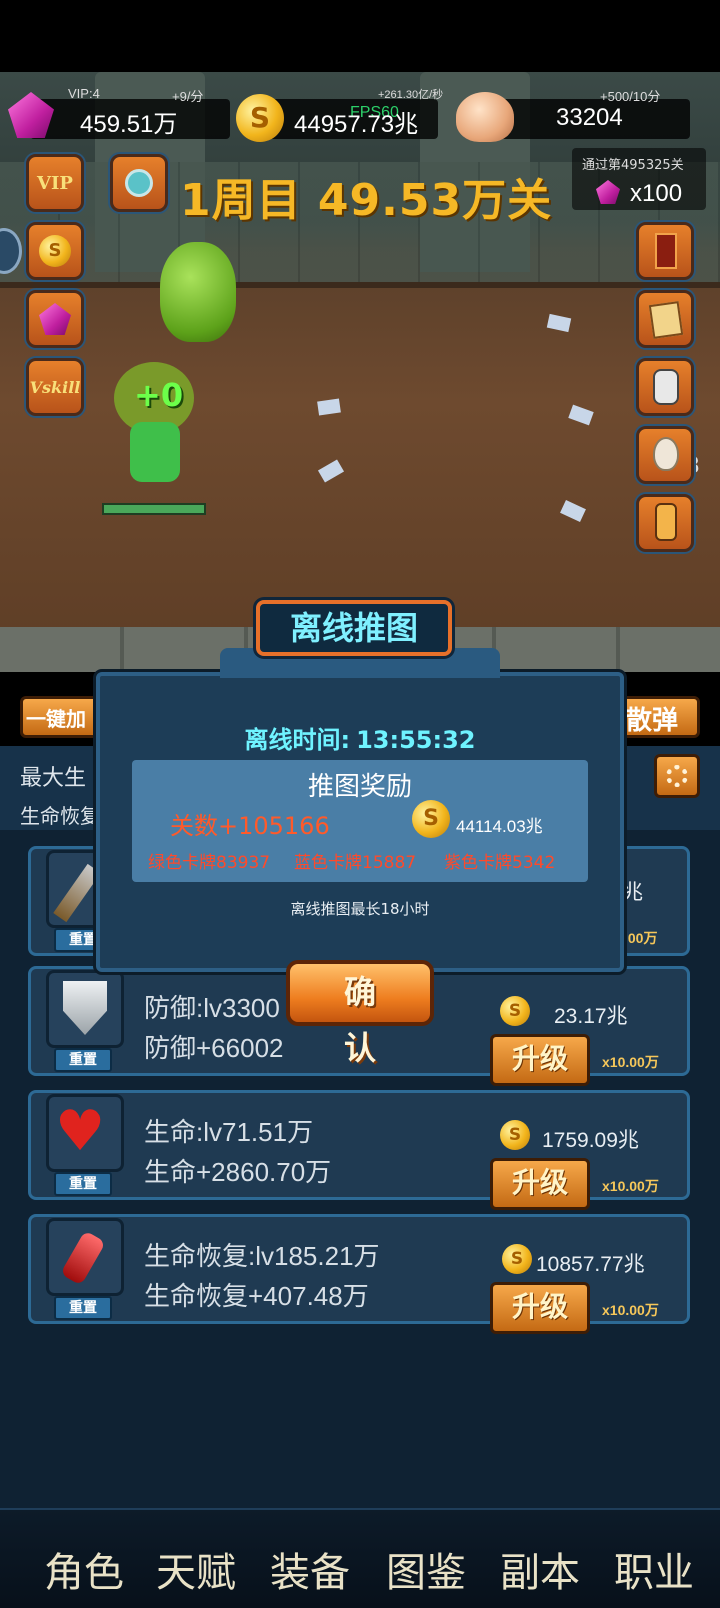 The image size is (720, 1608). Describe the element at coordinates (656, 193) in the screenshot. I see `reward-gem-count: x100` at that location.